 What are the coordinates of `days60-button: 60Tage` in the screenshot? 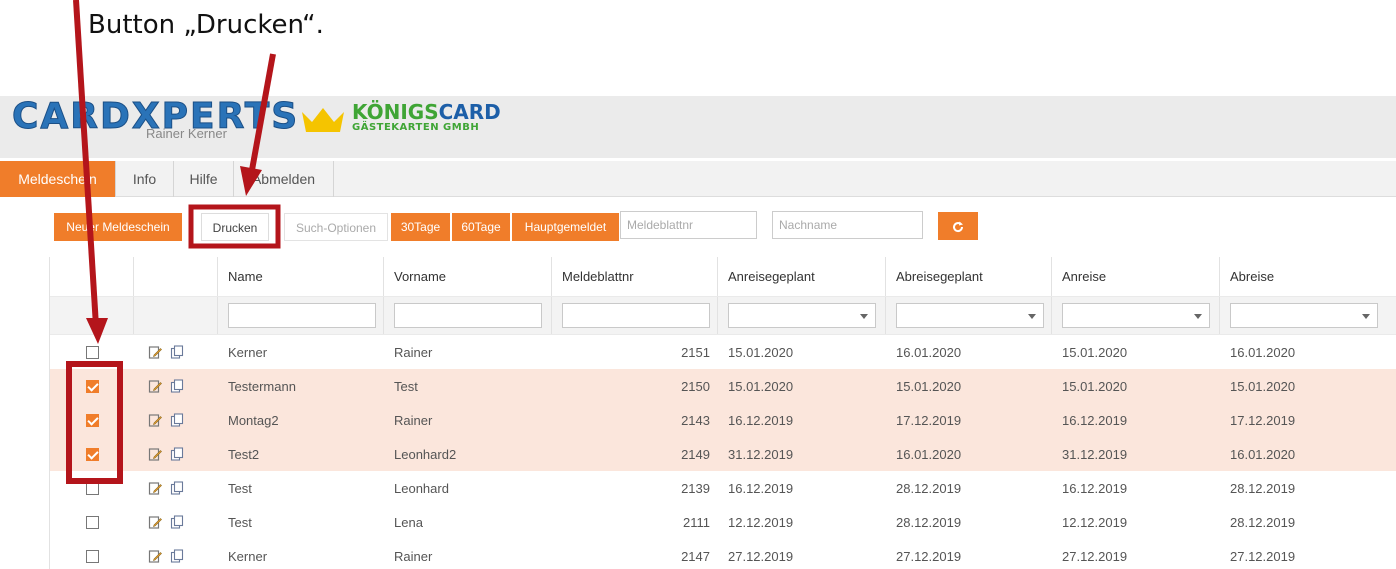 It's located at (481, 227).